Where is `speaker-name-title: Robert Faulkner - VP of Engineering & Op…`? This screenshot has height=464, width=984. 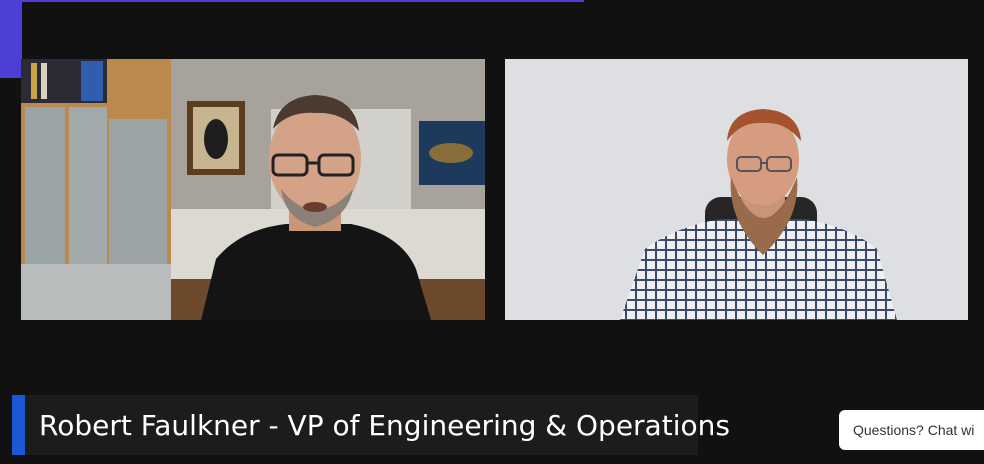
speaker-name-title: Robert Faulkner - VP of Engineering & Op… is located at coordinates (384, 425).